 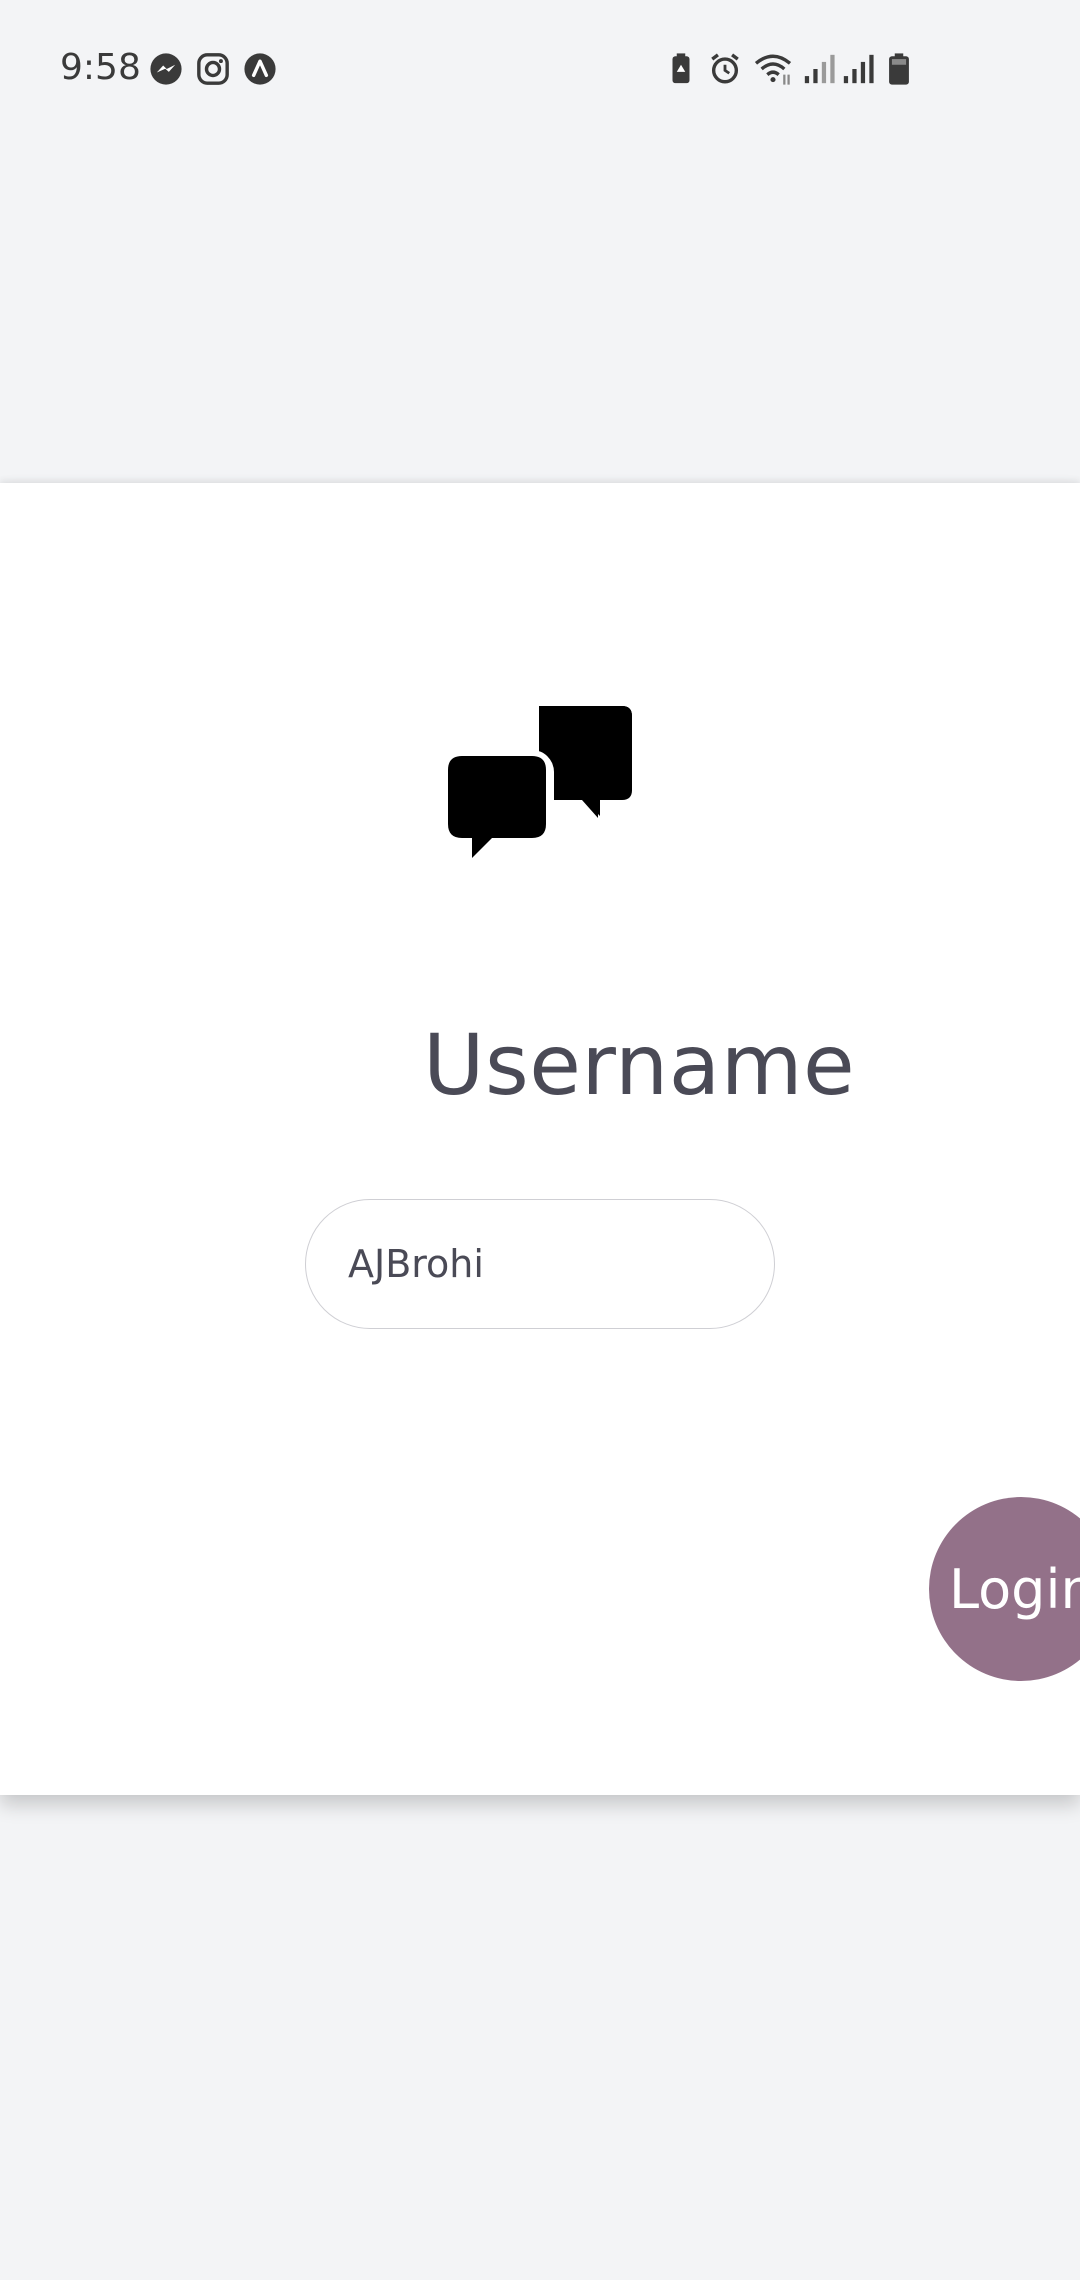 What do you see at coordinates (260, 69) in the screenshot?
I see `arc-app-icon` at bounding box center [260, 69].